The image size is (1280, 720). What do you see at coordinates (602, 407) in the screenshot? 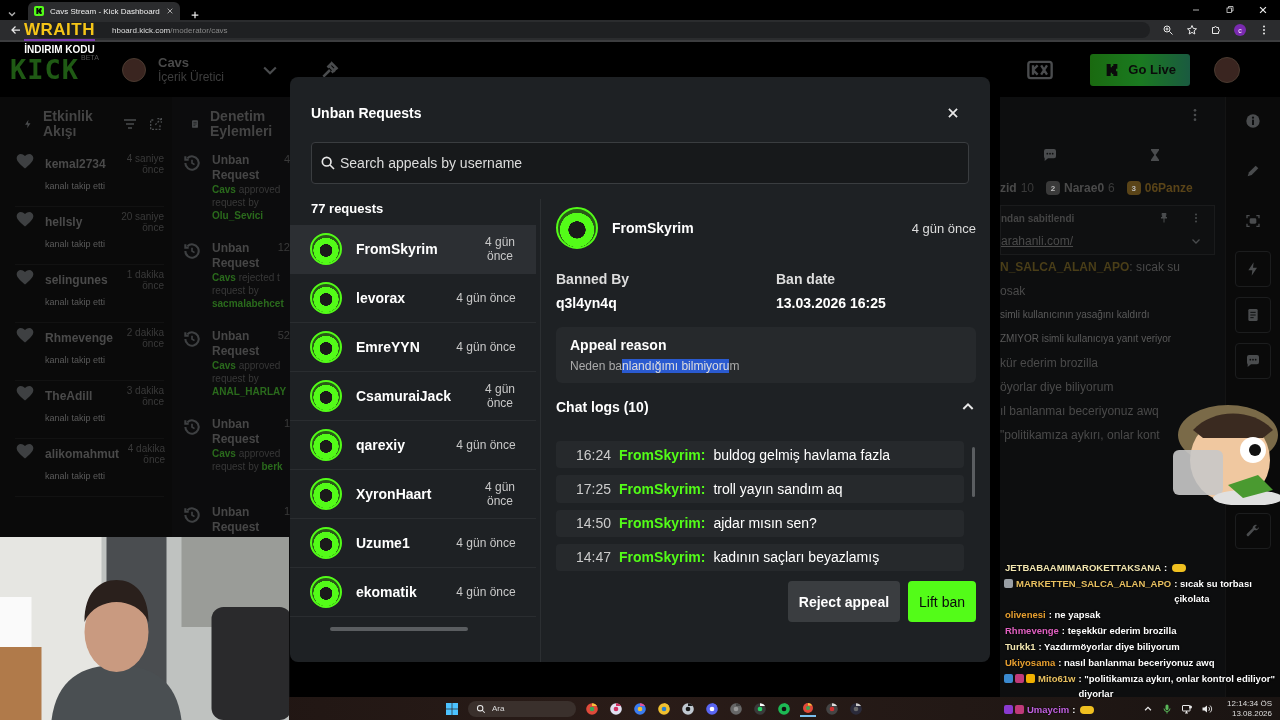
I see `section-title: Chat logs (10)` at bounding box center [602, 407].